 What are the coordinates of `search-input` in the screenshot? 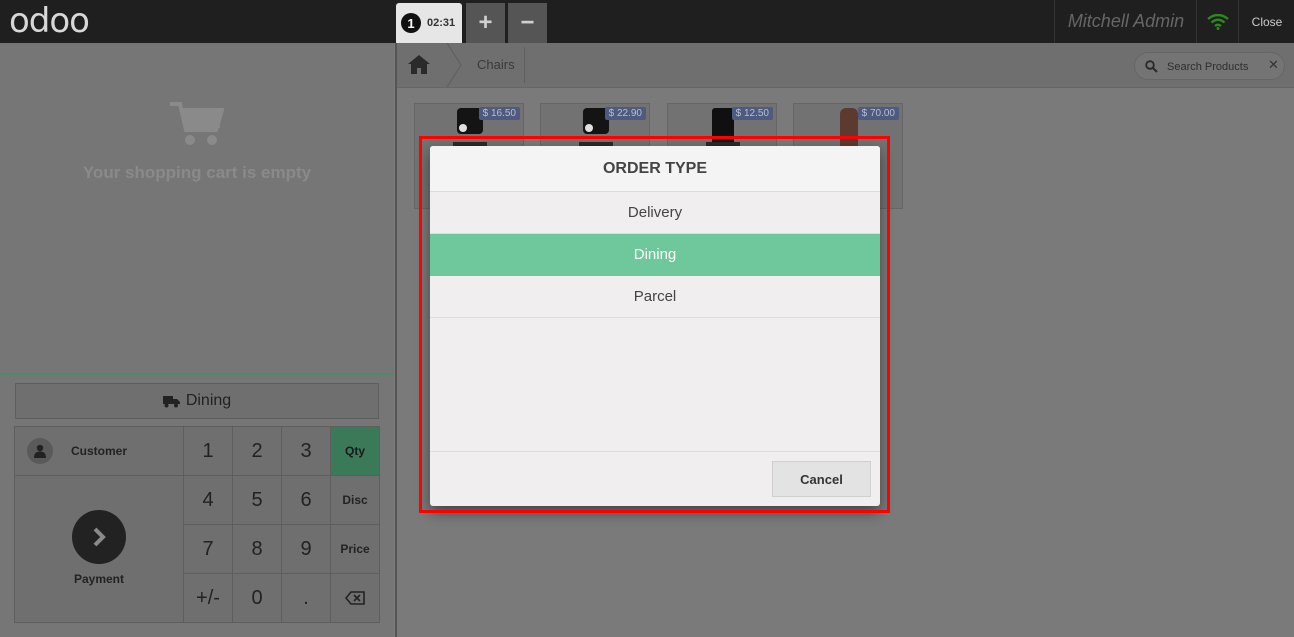 It's located at (1216, 67).